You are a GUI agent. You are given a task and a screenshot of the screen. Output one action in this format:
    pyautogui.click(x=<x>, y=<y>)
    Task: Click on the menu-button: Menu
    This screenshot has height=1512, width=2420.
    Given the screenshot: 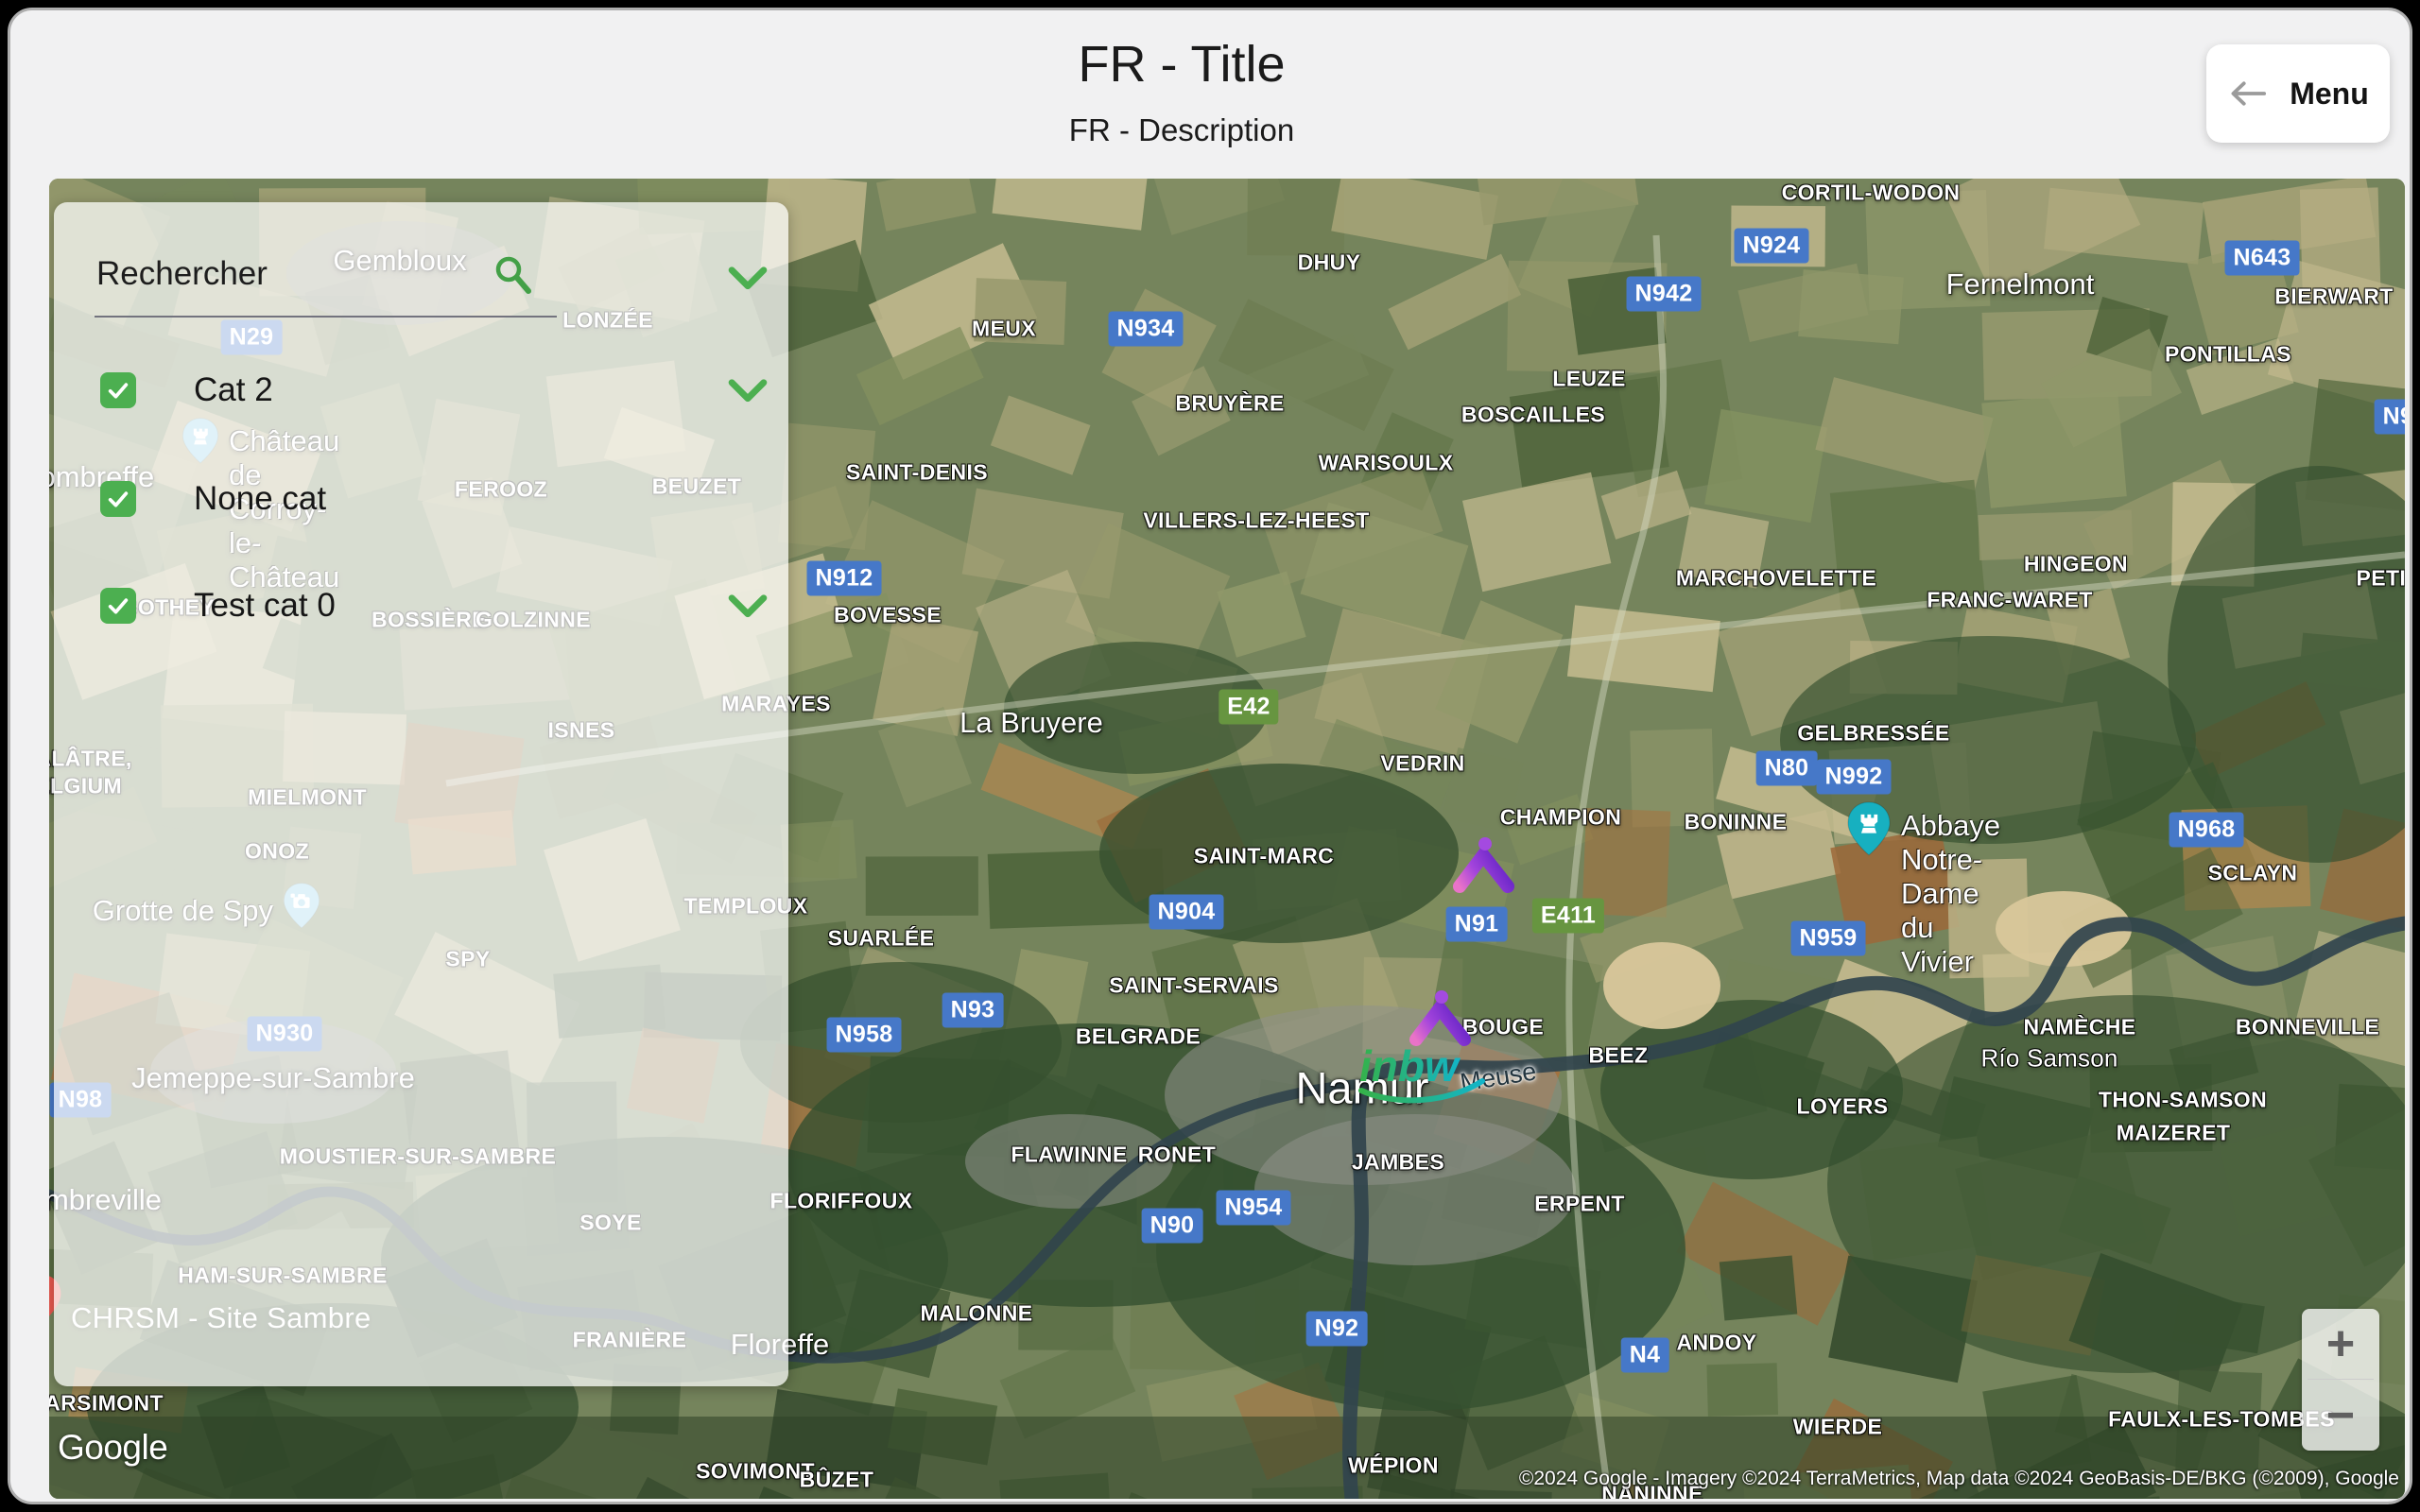 What is the action you would take?
    pyautogui.click(x=2298, y=93)
    